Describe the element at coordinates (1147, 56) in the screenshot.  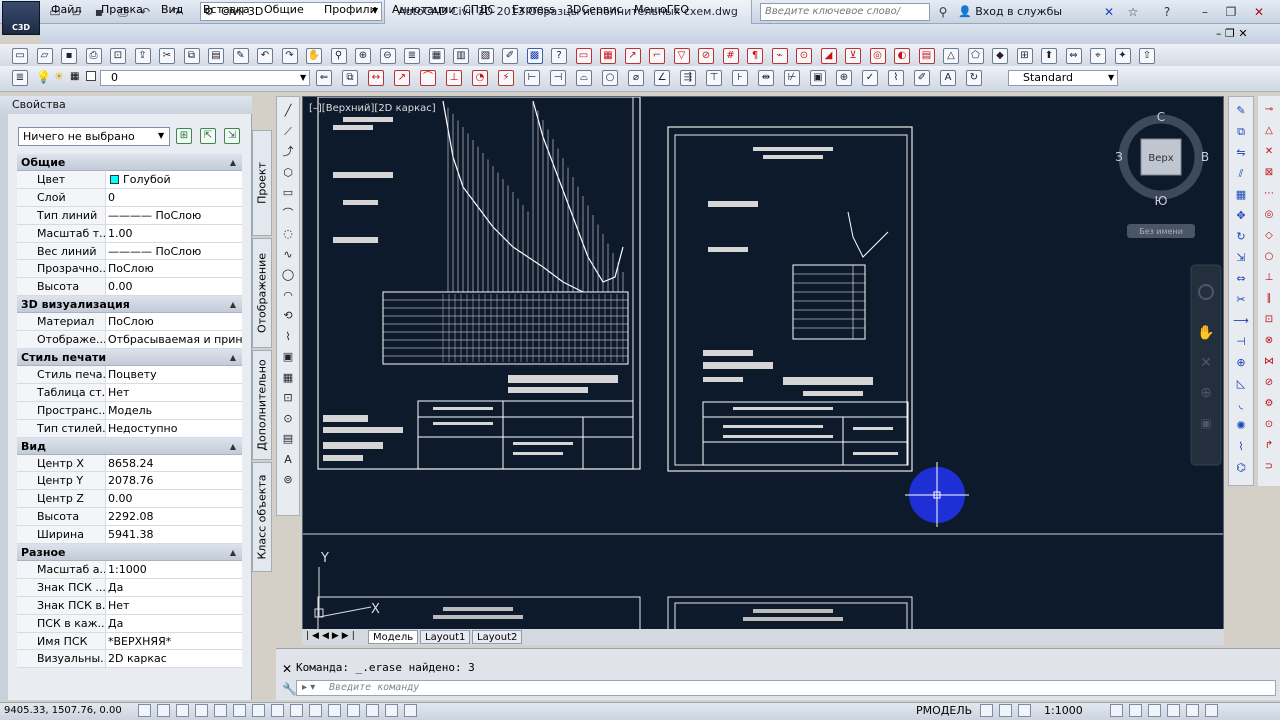
I see `geo-export-icon: ⇧` at that location.